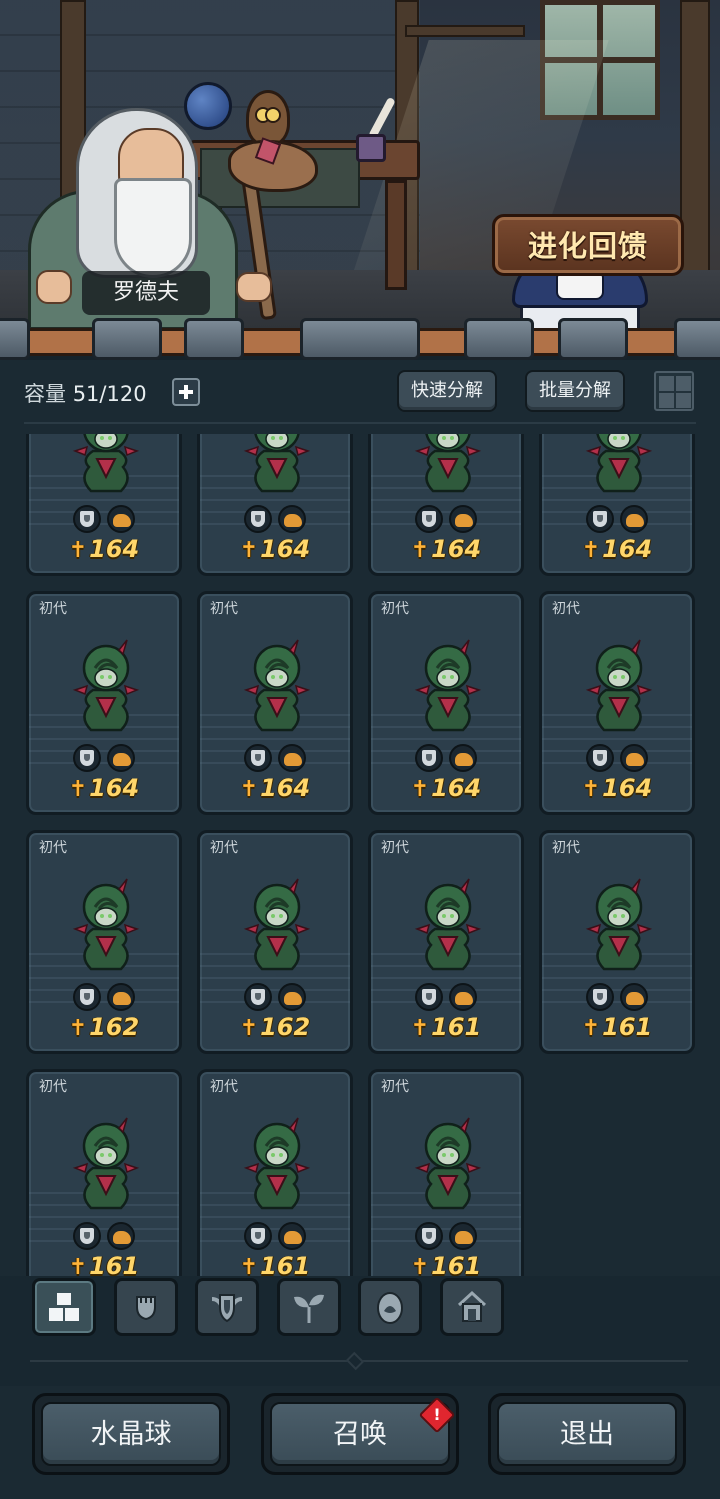 The height and width of the screenshot is (1499, 720). Describe the element at coordinates (45, 394) in the screenshot. I see `capacity-label: 容量` at that location.